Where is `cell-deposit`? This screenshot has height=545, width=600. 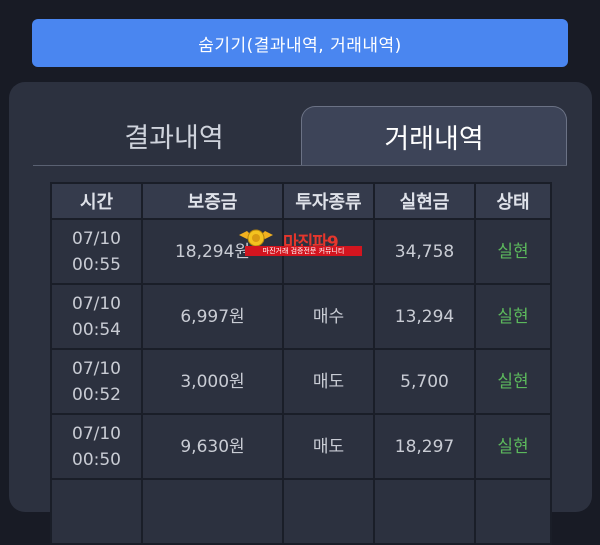
cell-deposit is located at coordinates (212, 511).